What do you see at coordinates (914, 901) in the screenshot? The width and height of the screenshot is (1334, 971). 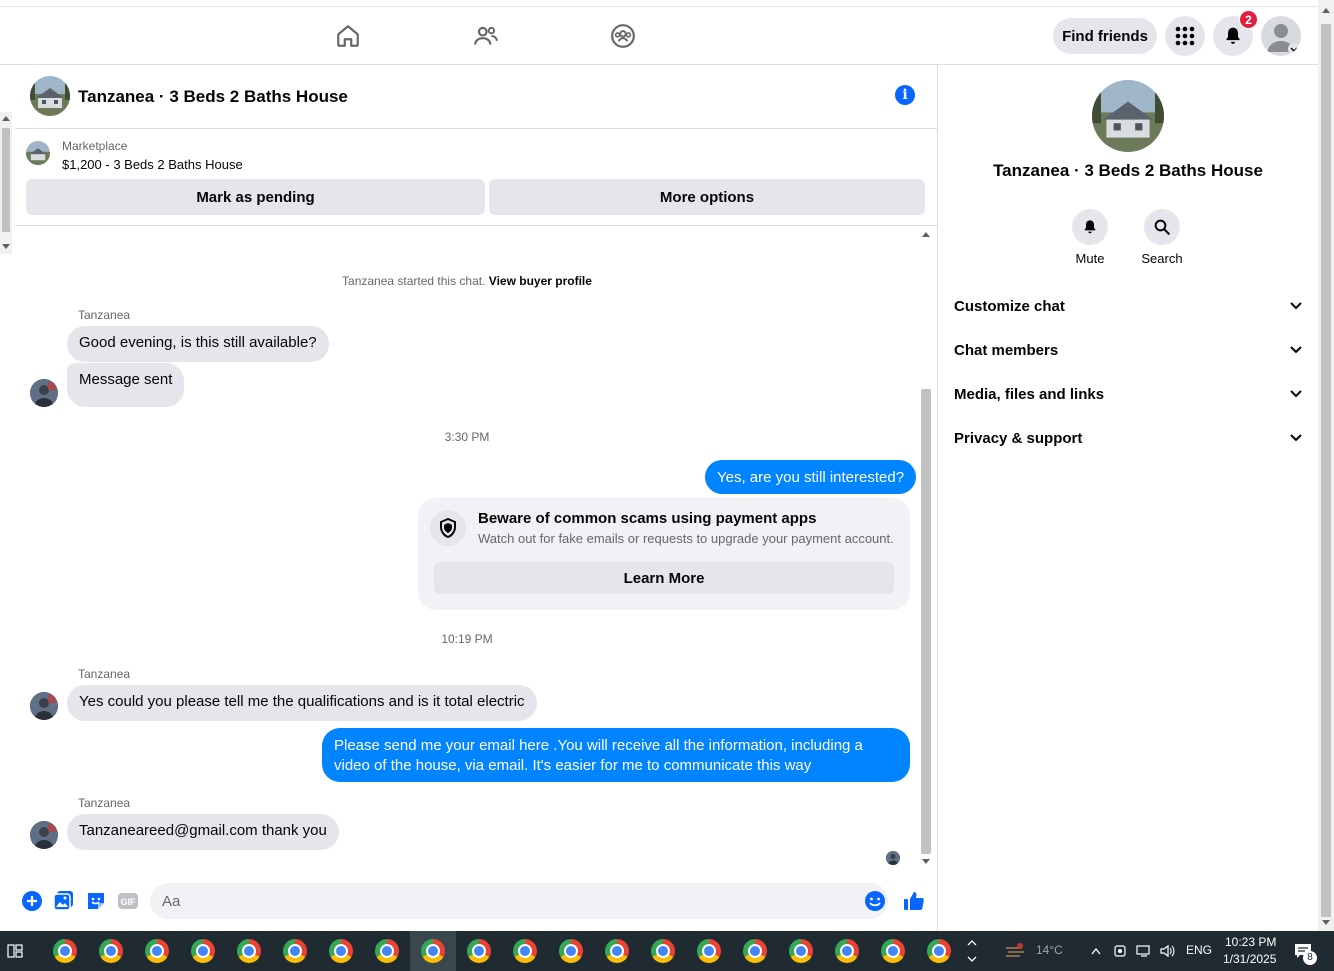 I see `thumbs-up-icon` at bounding box center [914, 901].